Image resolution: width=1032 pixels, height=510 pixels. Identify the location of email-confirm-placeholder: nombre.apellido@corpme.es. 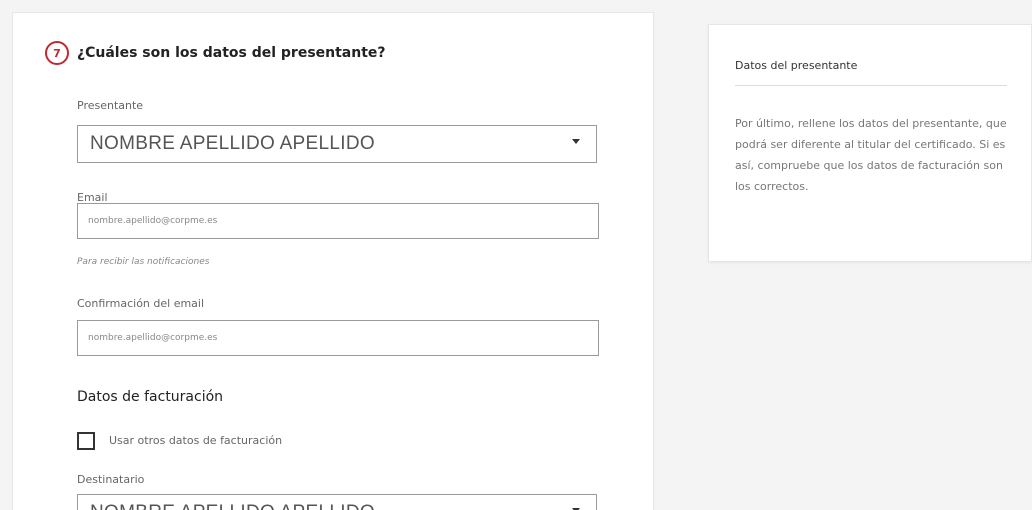
(153, 338).